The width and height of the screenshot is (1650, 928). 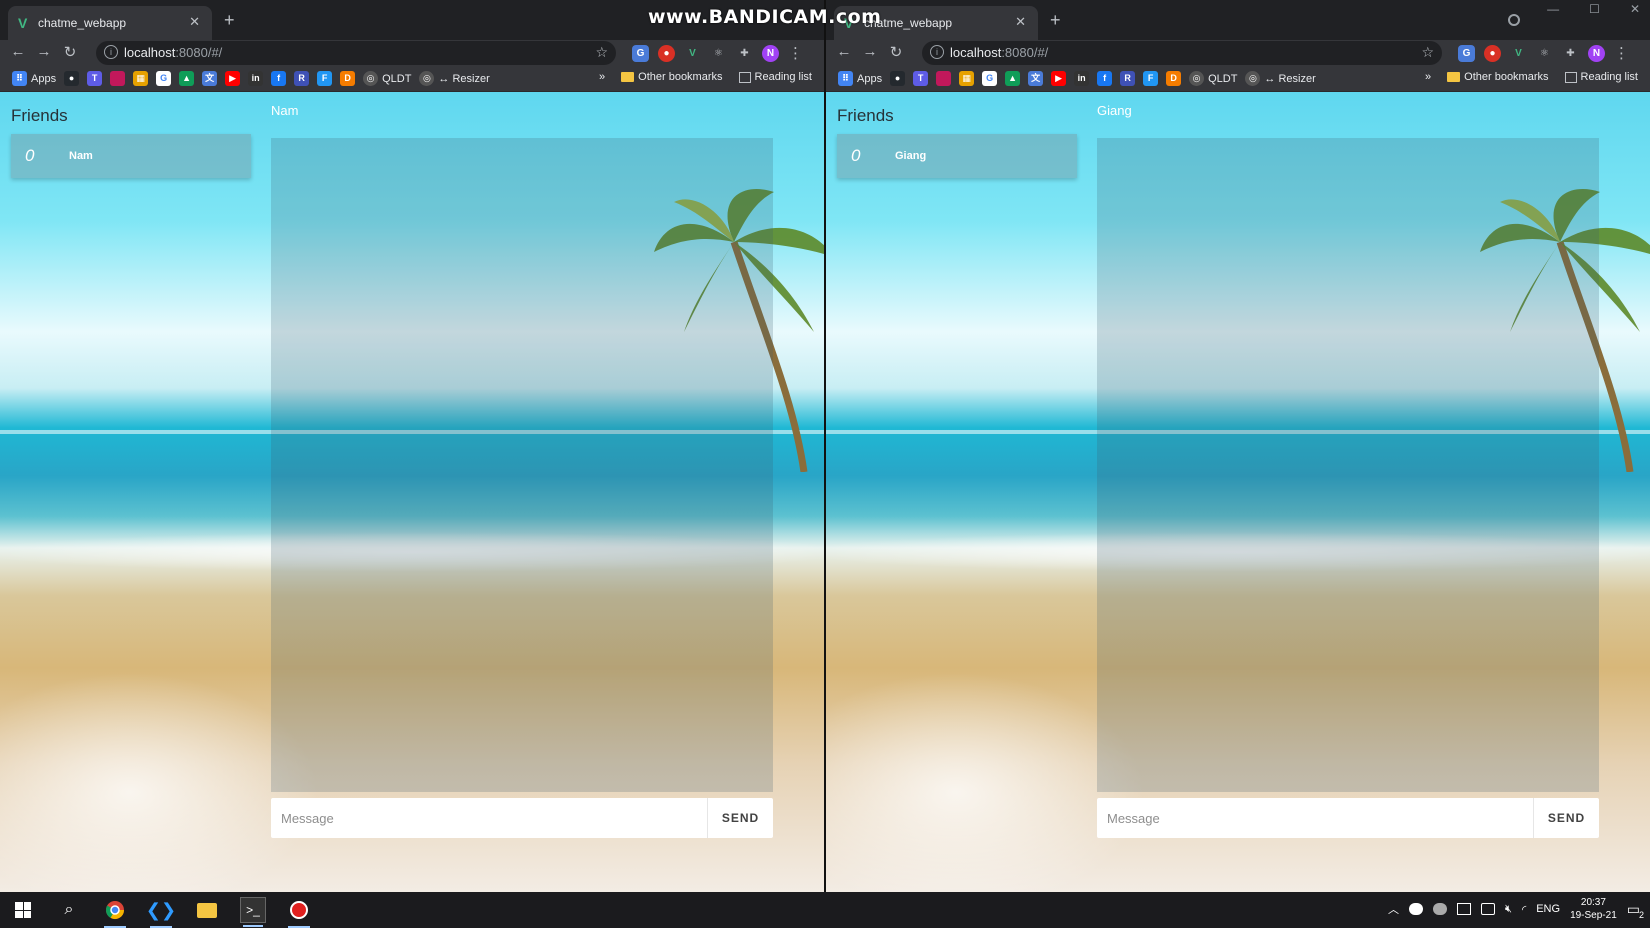 What do you see at coordinates (1488, 909) in the screenshot?
I see `battery-icon` at bounding box center [1488, 909].